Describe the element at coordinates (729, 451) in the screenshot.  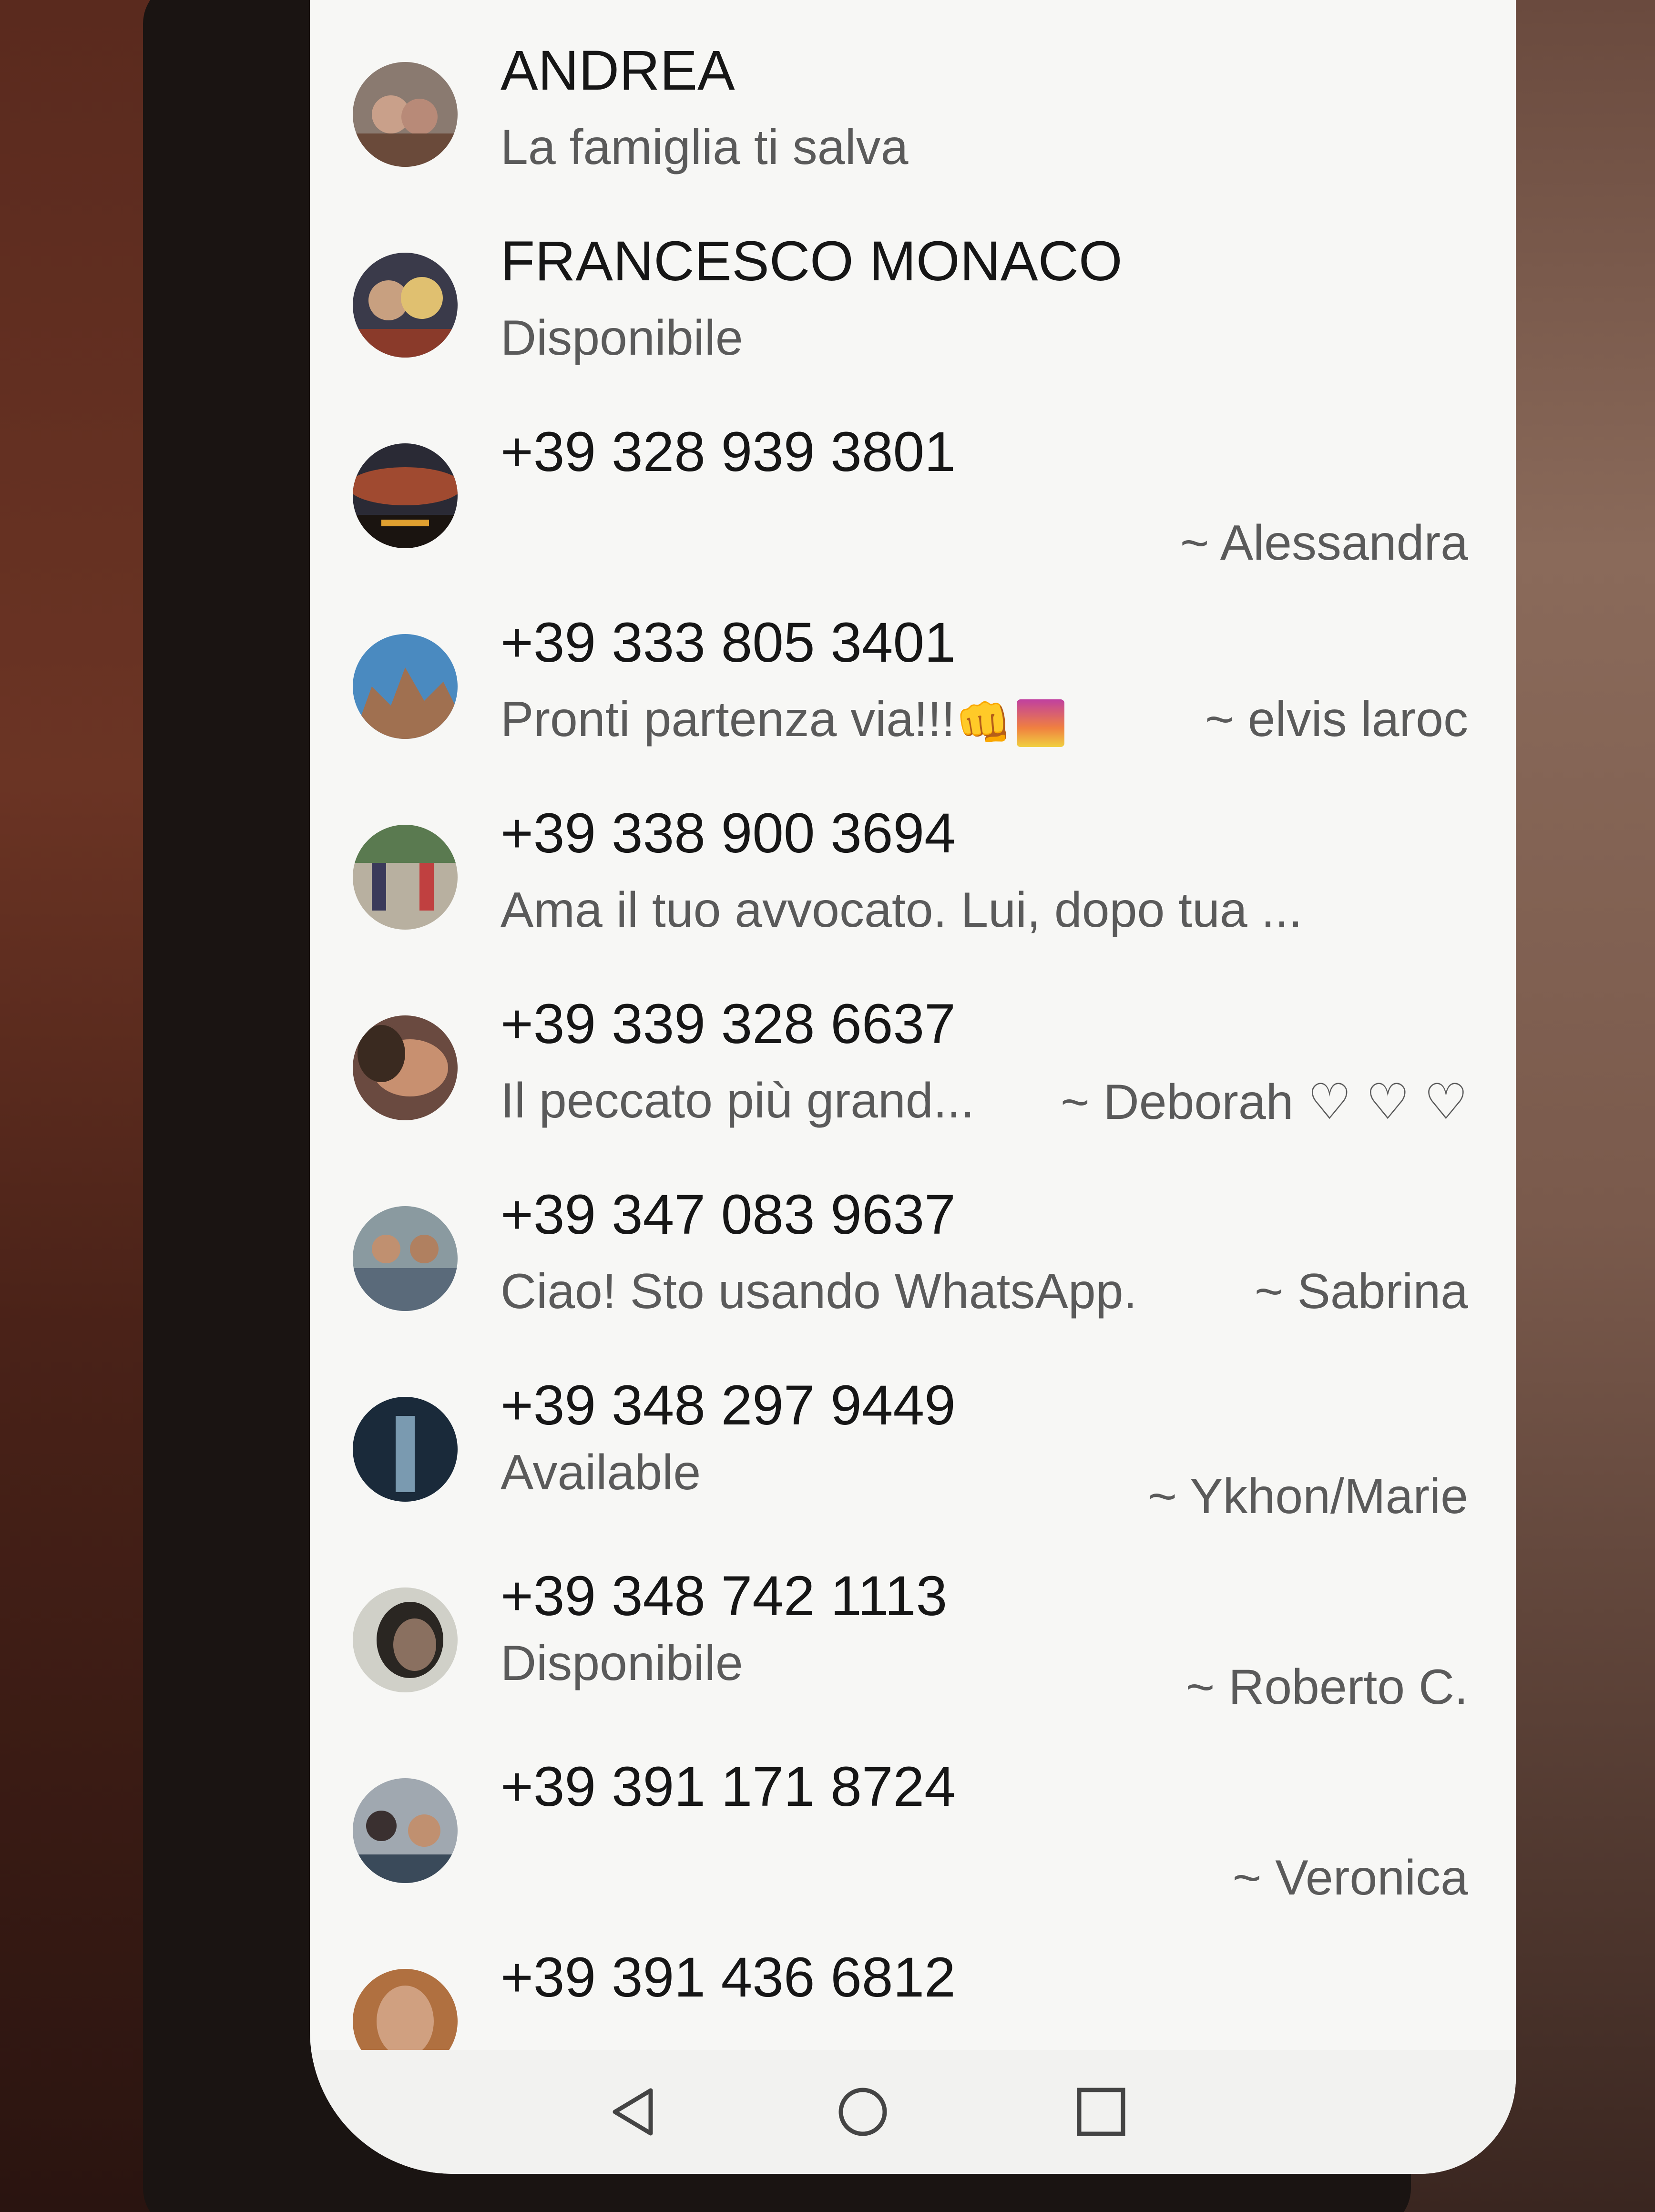
I see `contact-name: +39 328 939 3801` at that location.